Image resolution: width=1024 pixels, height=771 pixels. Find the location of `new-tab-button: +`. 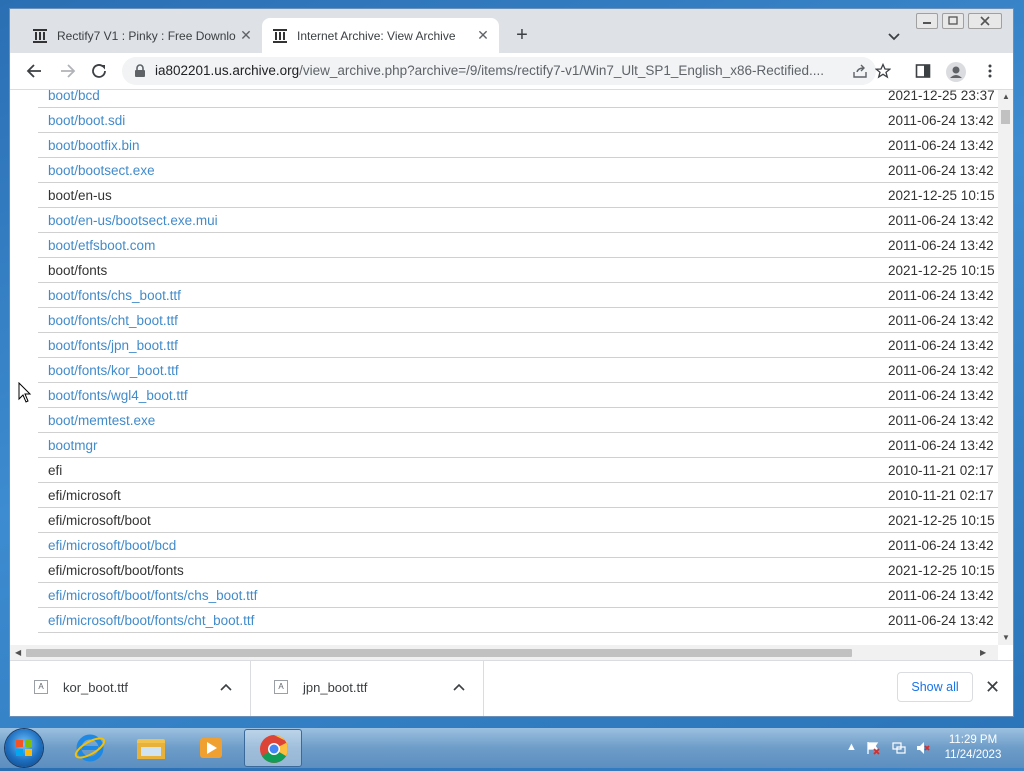

new-tab-button: + is located at coordinates (522, 36).